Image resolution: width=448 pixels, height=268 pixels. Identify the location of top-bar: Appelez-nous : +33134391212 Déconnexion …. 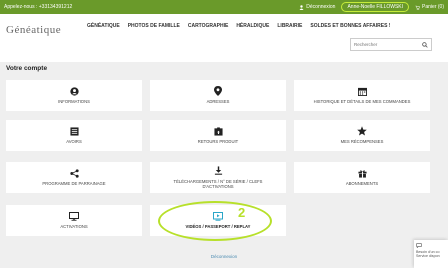
(224, 7).